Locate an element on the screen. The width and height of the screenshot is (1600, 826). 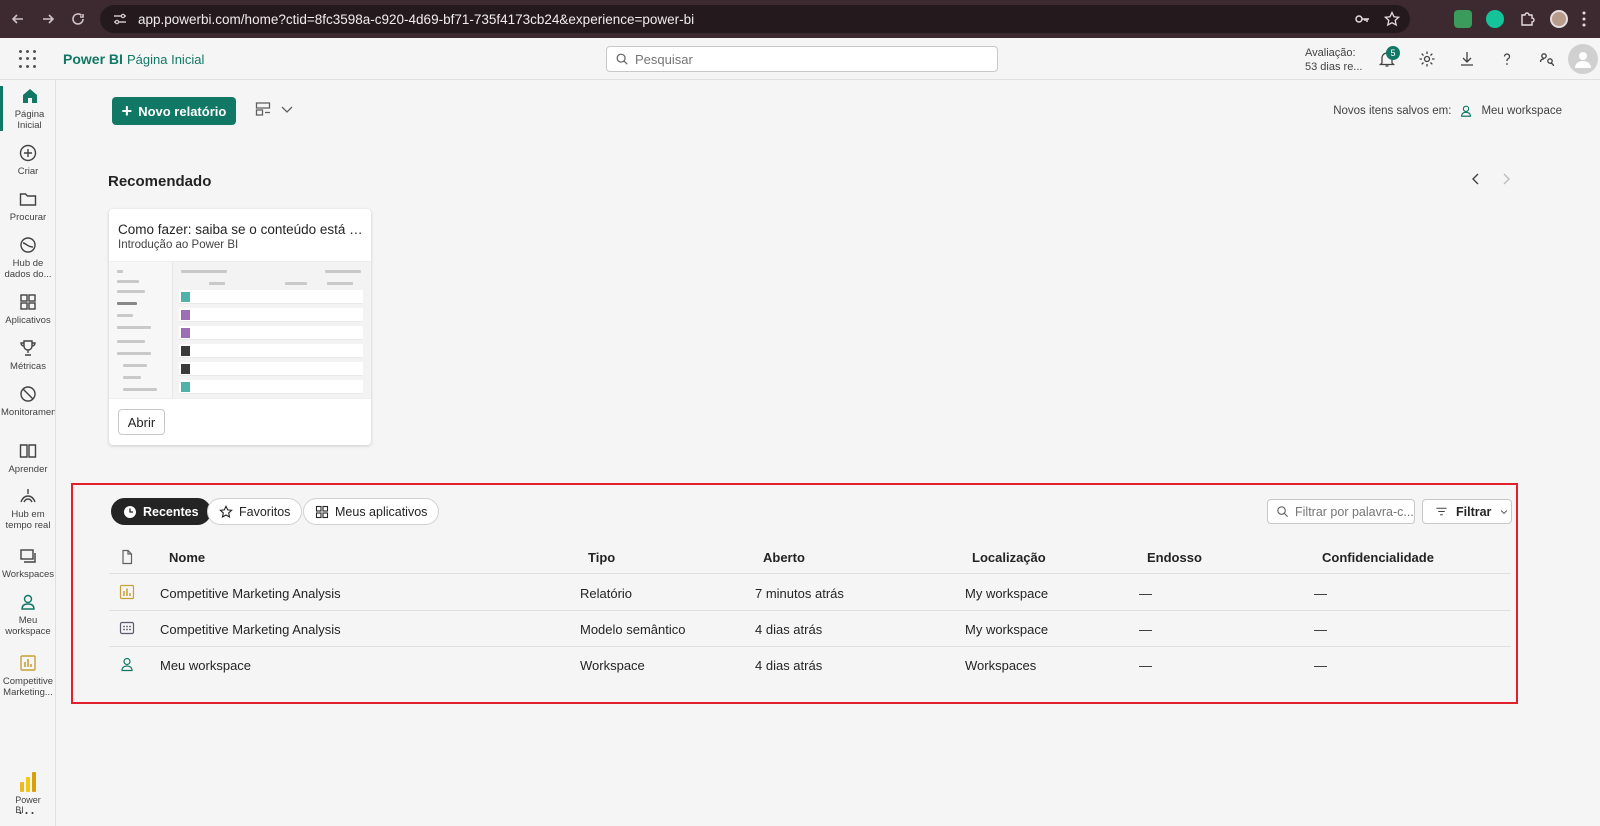
new-report-button: + Novo relatório is located at coordinates (174, 111).